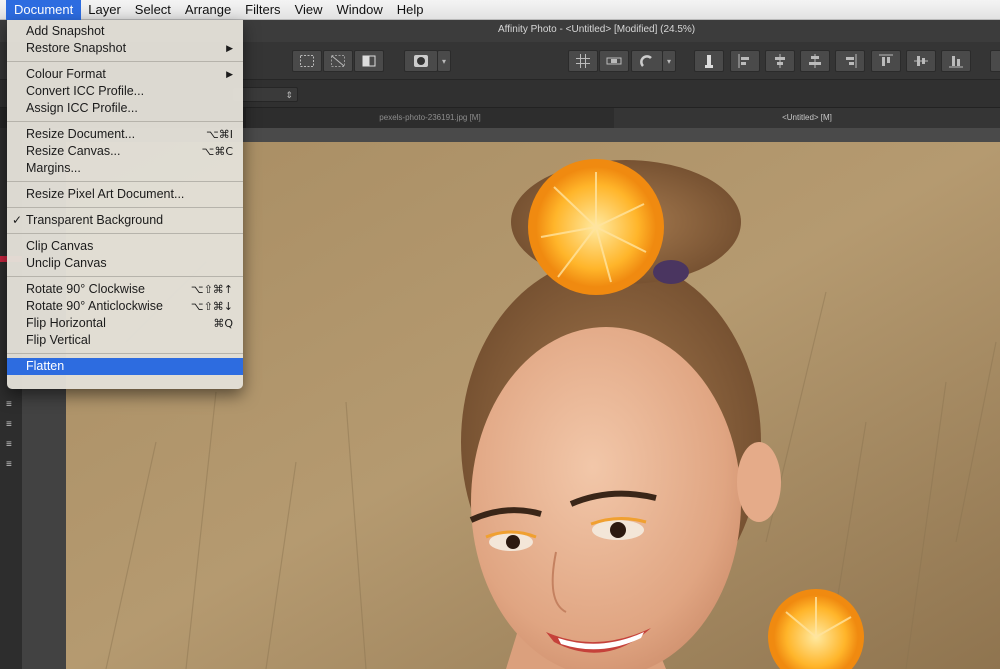  I want to click on snapping-guides-button, so click(614, 61).